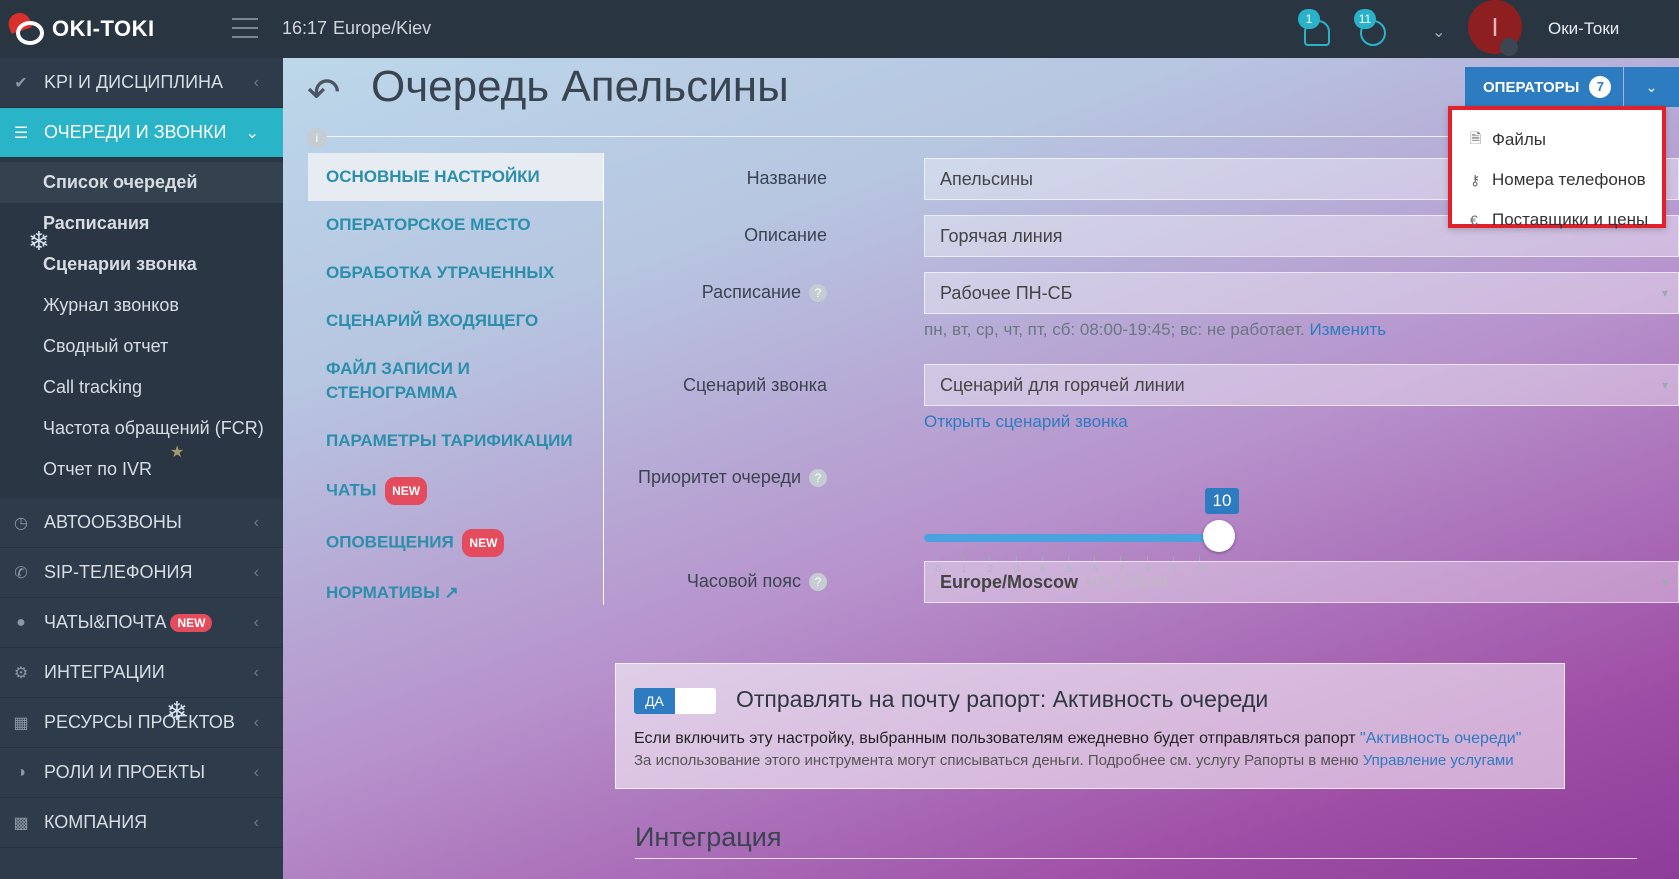 This screenshot has height=879, width=1679. Describe the element at coordinates (1544, 87) in the screenshot. I see `operators-button: ОПЕРАТОРЫ 7` at that location.